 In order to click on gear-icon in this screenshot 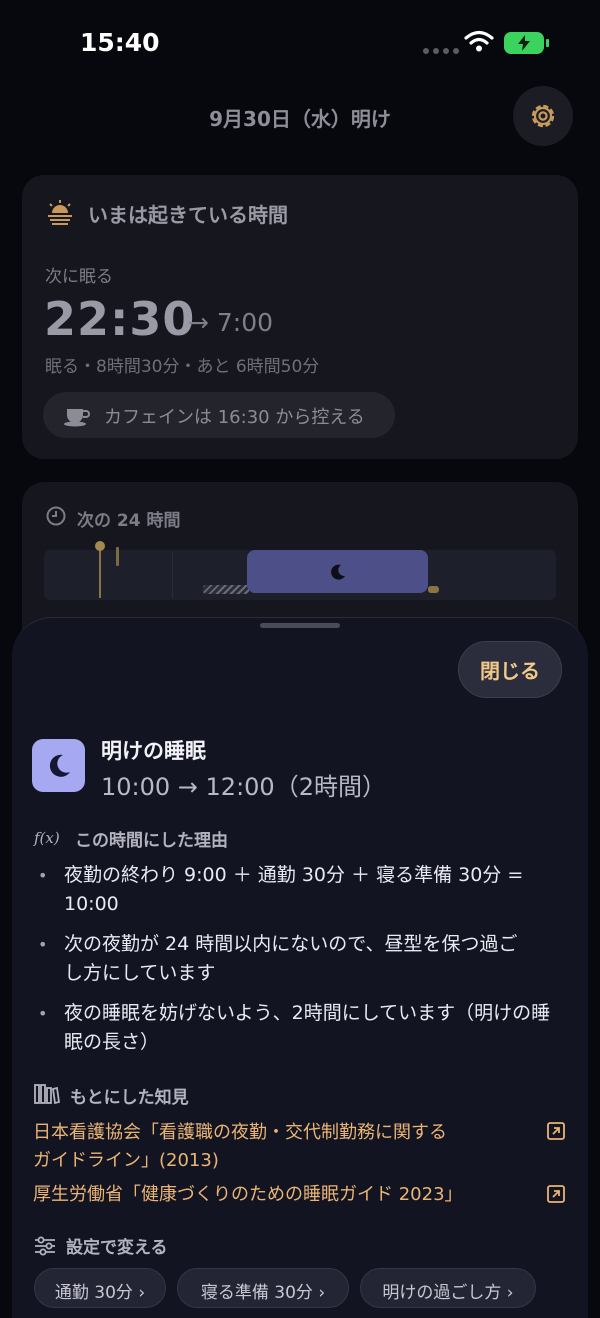, I will do `click(543, 116)`.